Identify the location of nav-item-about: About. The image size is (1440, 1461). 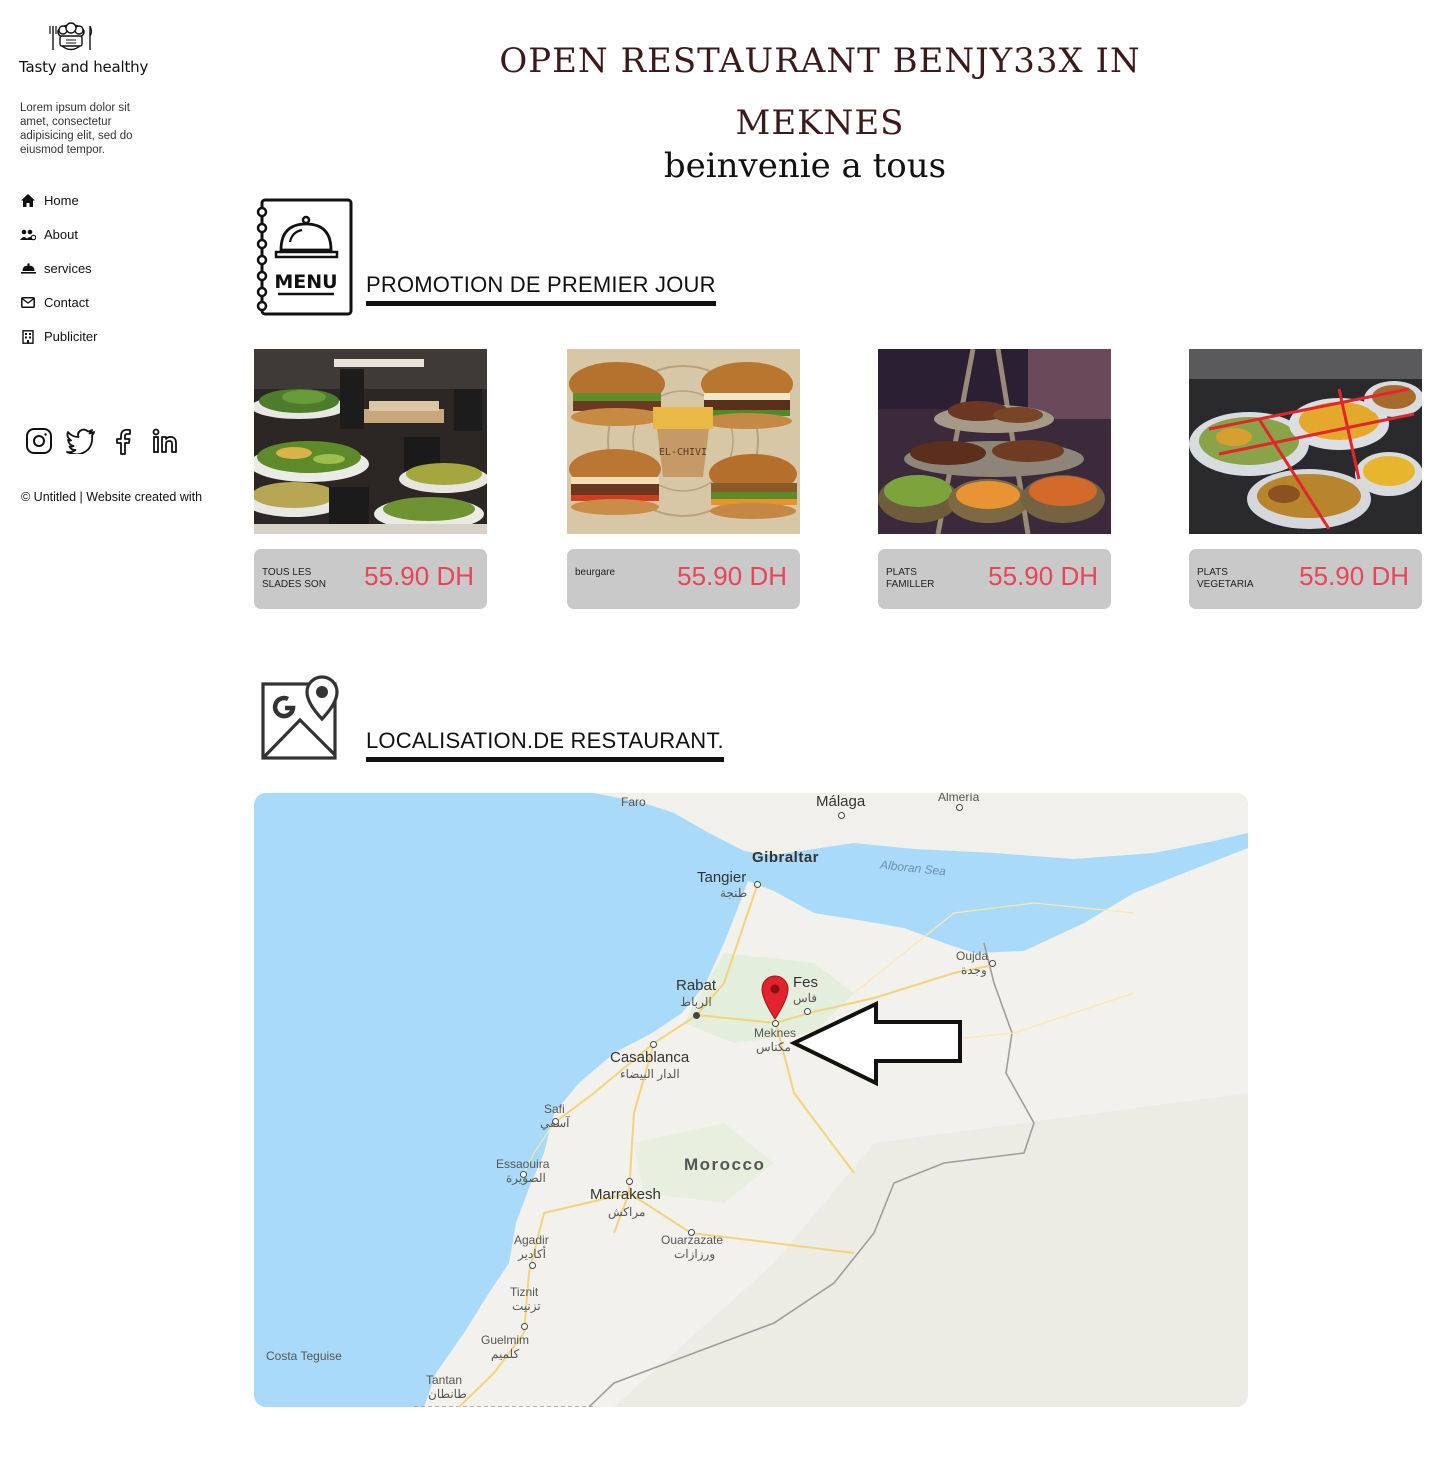
(58, 234).